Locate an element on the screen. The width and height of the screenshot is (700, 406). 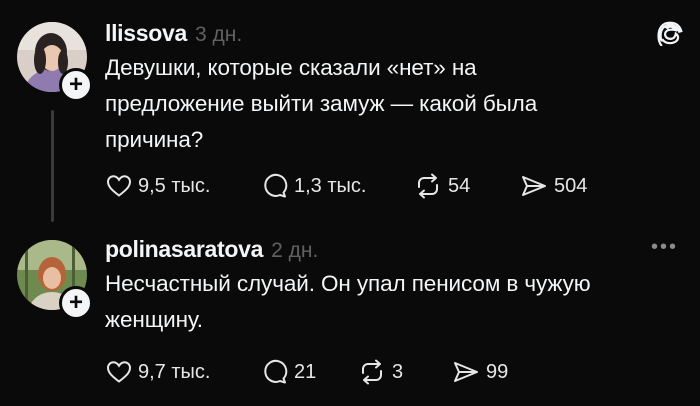
share-count: 504 is located at coordinates (571, 185).